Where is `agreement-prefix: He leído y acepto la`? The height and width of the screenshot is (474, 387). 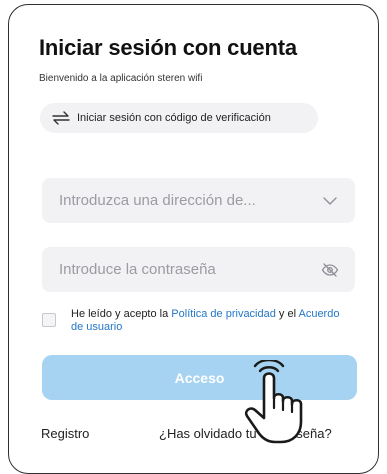 agreement-prefix: He leído y acepto la is located at coordinates (121, 314).